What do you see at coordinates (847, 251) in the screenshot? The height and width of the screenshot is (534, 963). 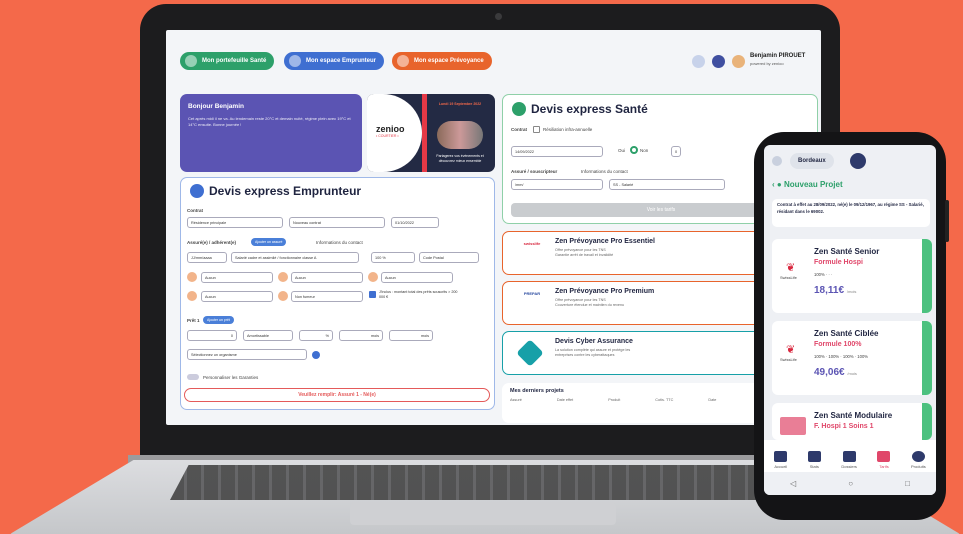 I see `offer-name: Zen Santé Senior` at bounding box center [847, 251].